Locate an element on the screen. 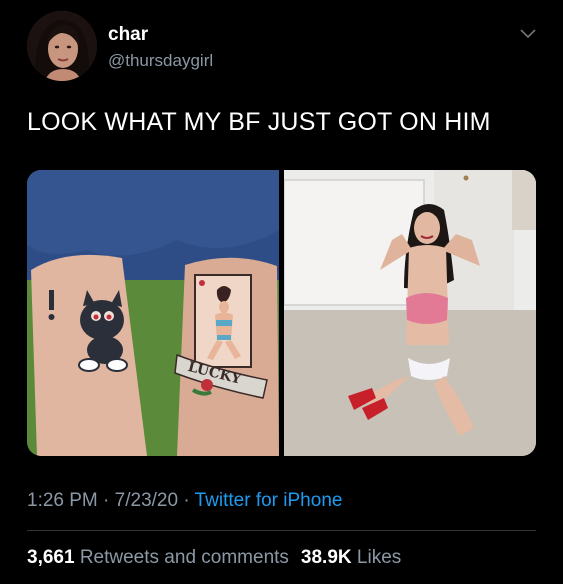  tweet-text: LOOK WHAT MY BF JUST GOT ON HIM is located at coordinates (259, 122).